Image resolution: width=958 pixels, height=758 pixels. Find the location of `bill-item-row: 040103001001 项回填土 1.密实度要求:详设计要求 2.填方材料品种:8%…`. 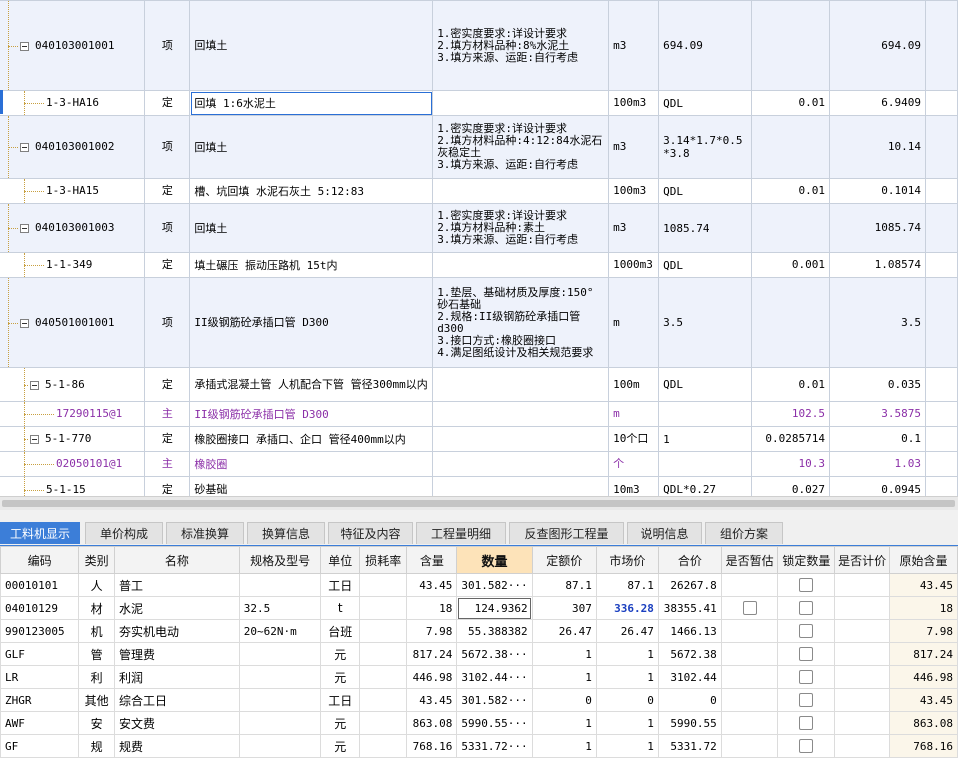

bill-item-row: 040103001001 项回填土 1.密实度要求:详设计要求 2.填方材料品种:8%… is located at coordinates (479, 45).